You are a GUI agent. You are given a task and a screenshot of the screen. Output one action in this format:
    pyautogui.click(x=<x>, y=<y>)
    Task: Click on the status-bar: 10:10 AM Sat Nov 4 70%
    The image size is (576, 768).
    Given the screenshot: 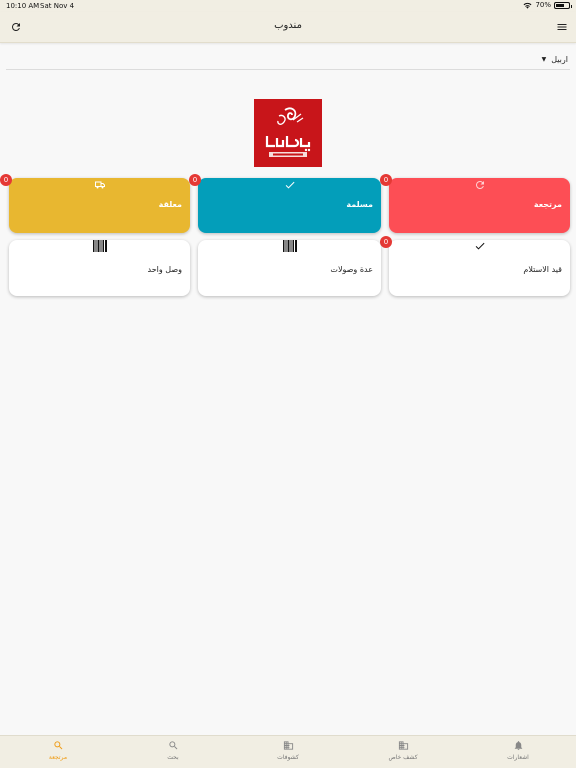 What is the action you would take?
    pyautogui.click(x=288, y=6)
    